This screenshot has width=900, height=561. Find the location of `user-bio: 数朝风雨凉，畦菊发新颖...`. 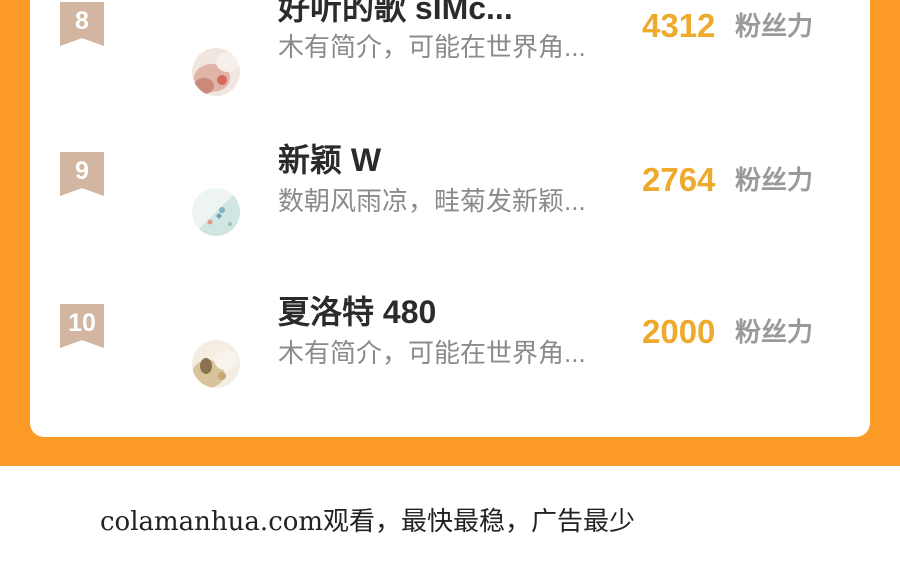

user-bio: 数朝风雨凉，畦菊发新颖... is located at coordinates (432, 201).